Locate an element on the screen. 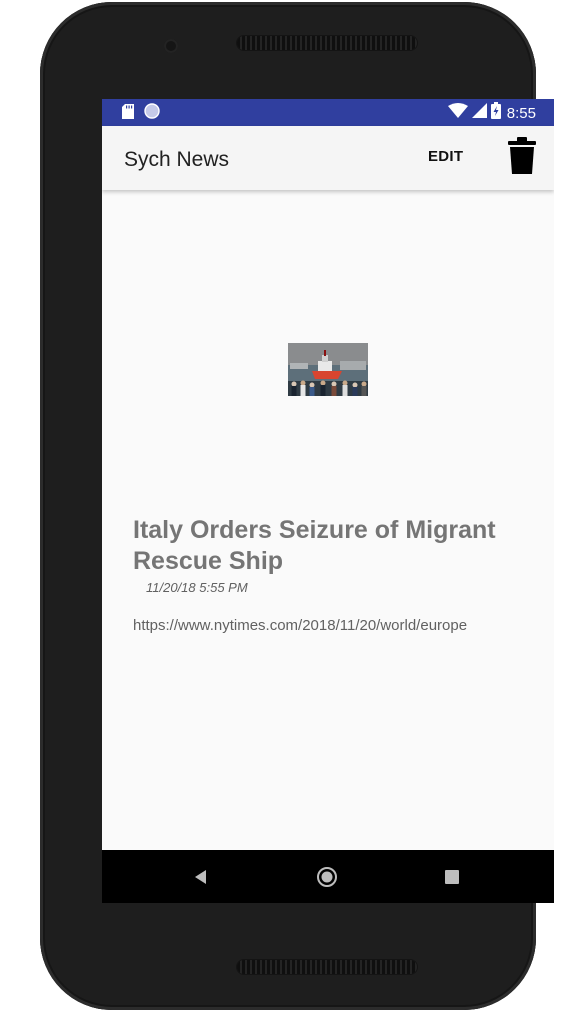 Image resolution: width=574 pixels, height=1024 pixels. sd-card-icon is located at coordinates (128, 113).